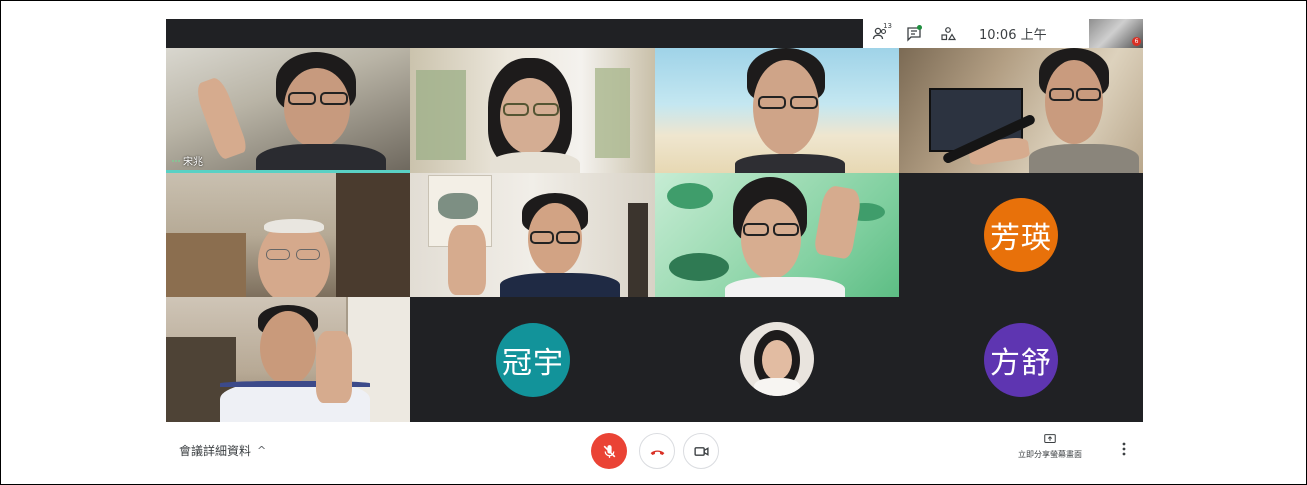 This screenshot has height=485, width=1307. I want to click on meeting-details-button: 會議詳細資料 ^, so click(222, 450).